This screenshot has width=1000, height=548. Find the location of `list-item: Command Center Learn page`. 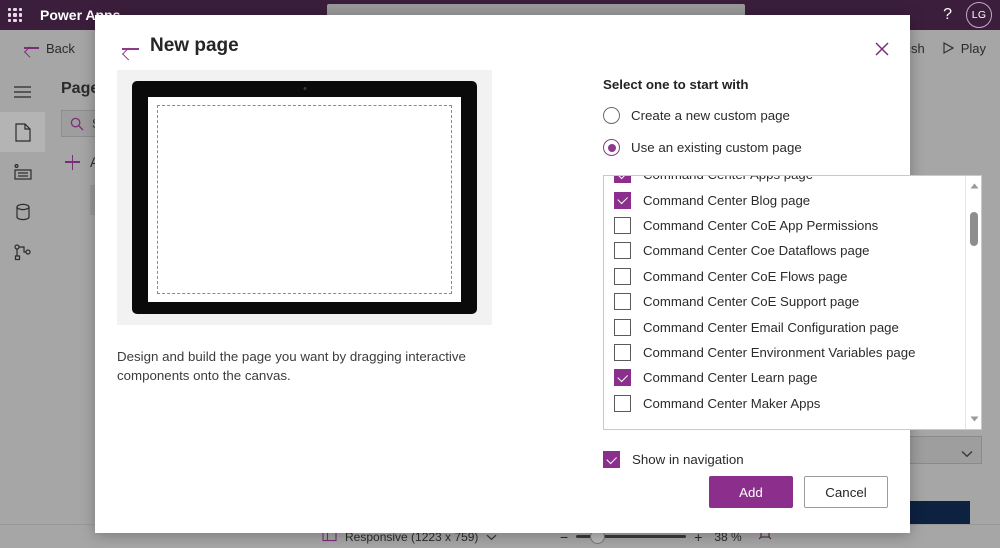

list-item: Command Center Learn page is located at coordinates (785, 377).